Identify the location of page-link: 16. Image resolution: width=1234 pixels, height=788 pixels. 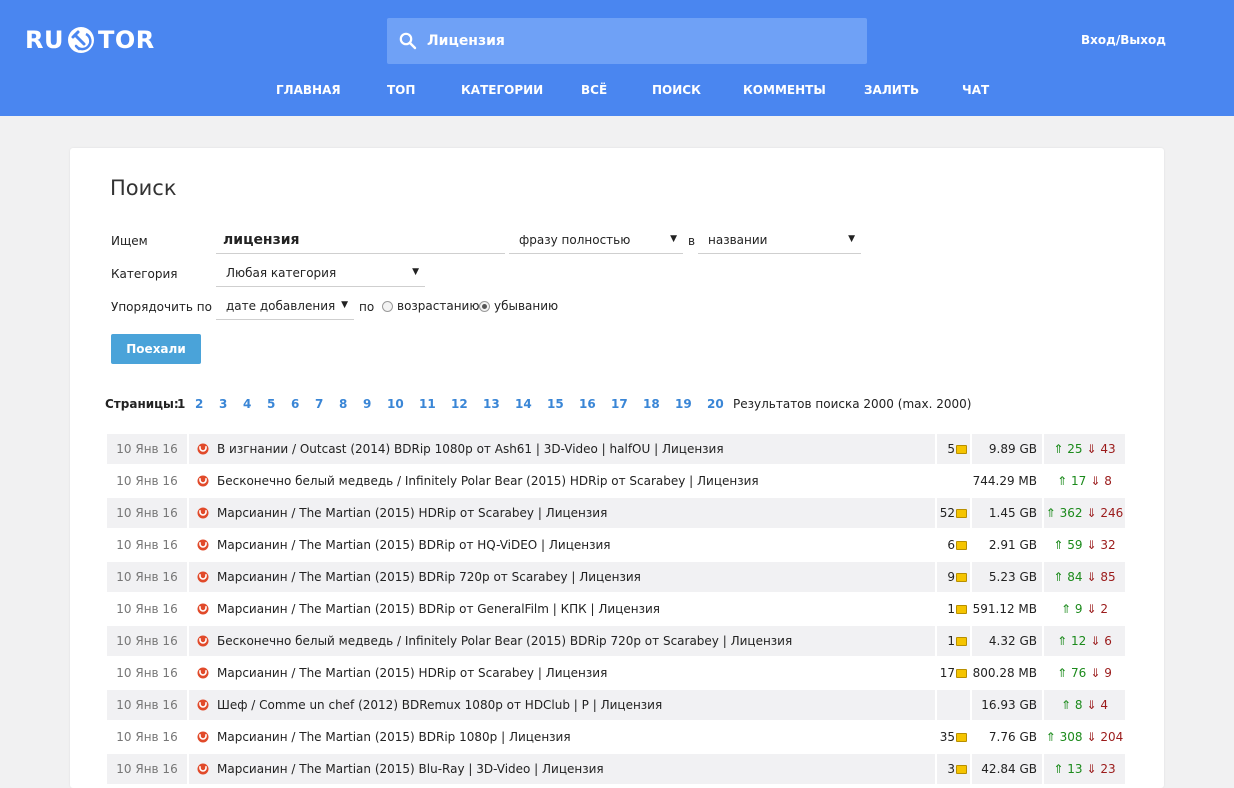
(587, 404).